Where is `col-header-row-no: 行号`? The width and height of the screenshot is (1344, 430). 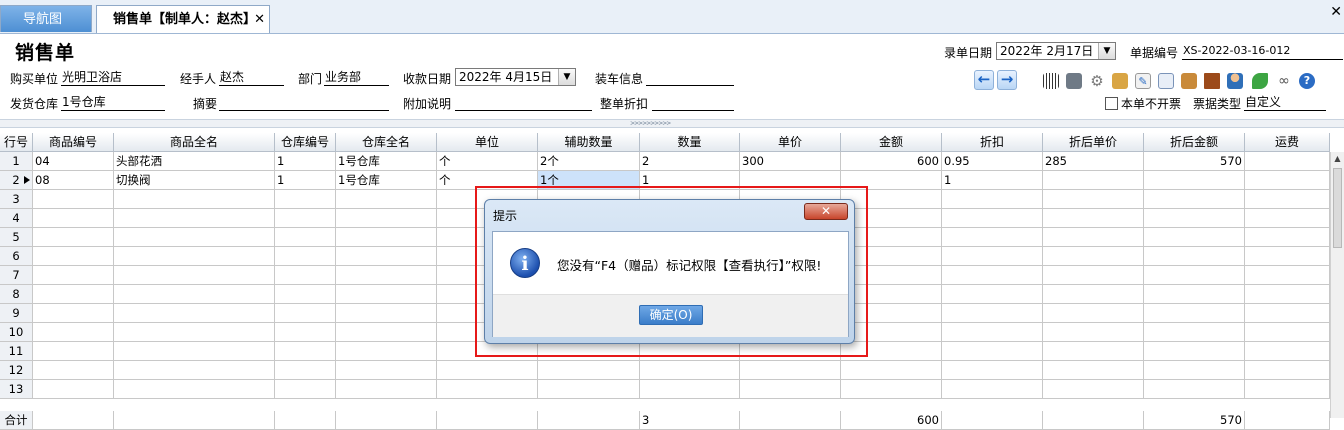
col-header-row-no: 行号 is located at coordinates (16, 142).